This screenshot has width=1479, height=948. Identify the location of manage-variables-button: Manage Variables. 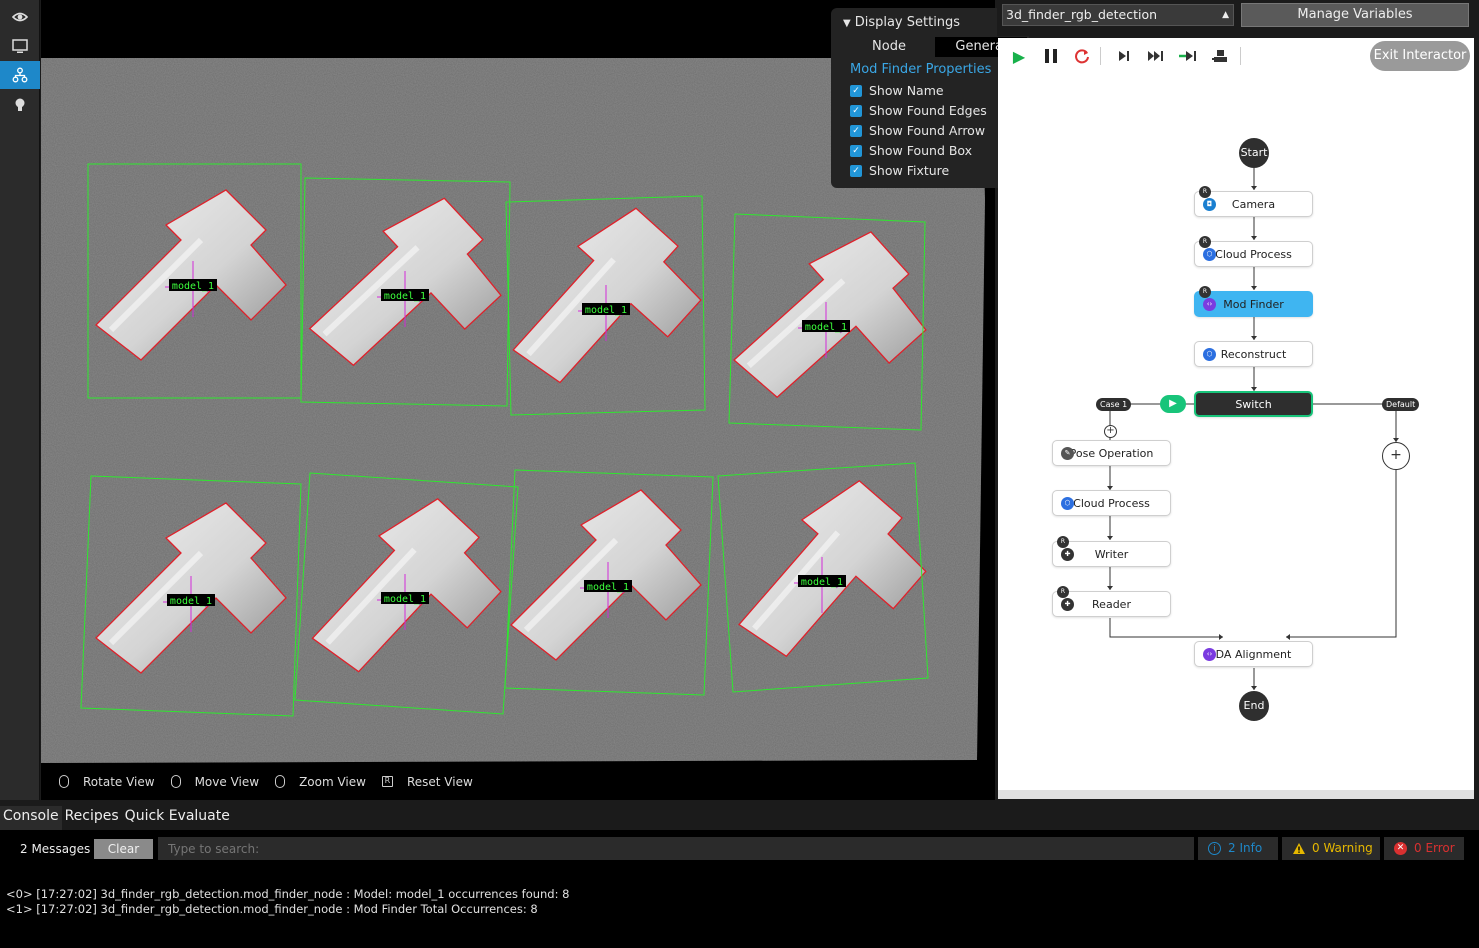
(1355, 15).